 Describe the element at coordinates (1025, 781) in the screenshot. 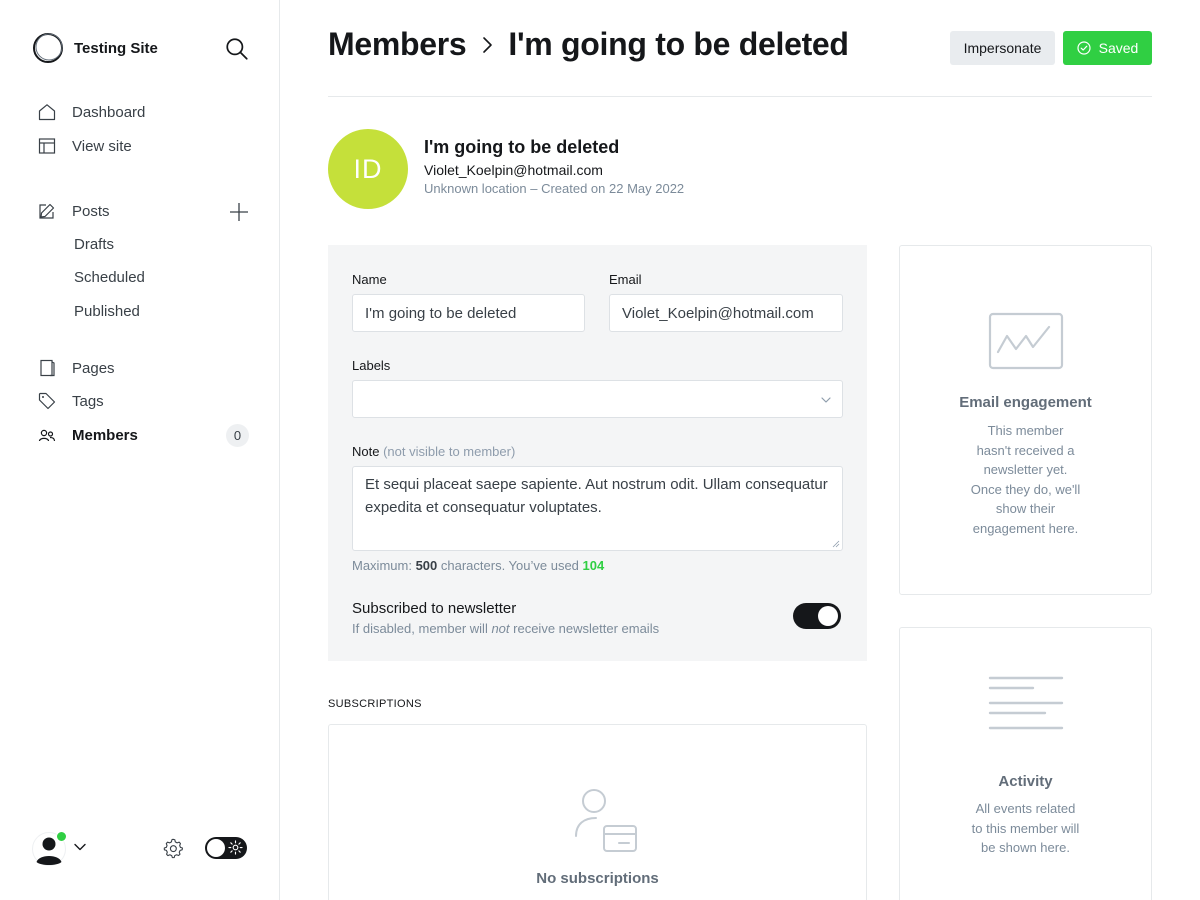

I see `activity-title: Activity` at that location.